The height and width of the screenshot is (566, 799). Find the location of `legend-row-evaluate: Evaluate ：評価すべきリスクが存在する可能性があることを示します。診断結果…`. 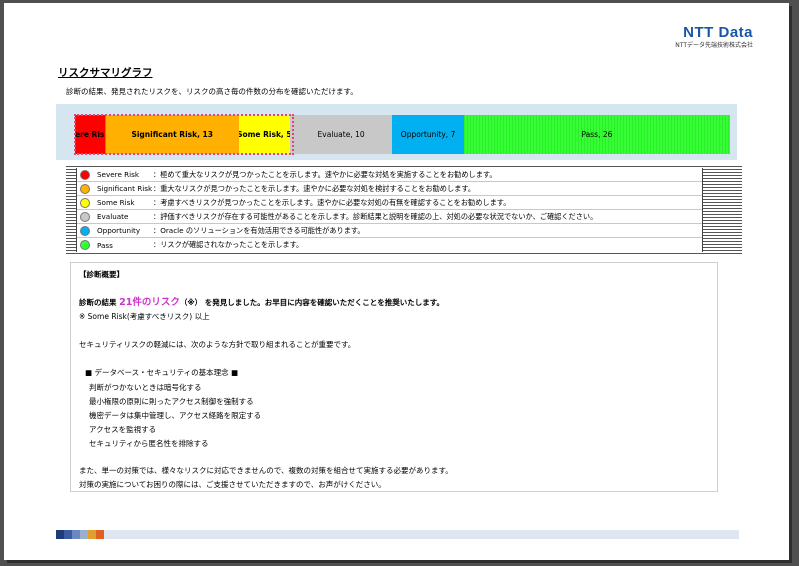

legend-row-evaluate: Evaluate ：評価すべきリスクが存在する可能性があることを示します。診断結果… is located at coordinates (389, 217).